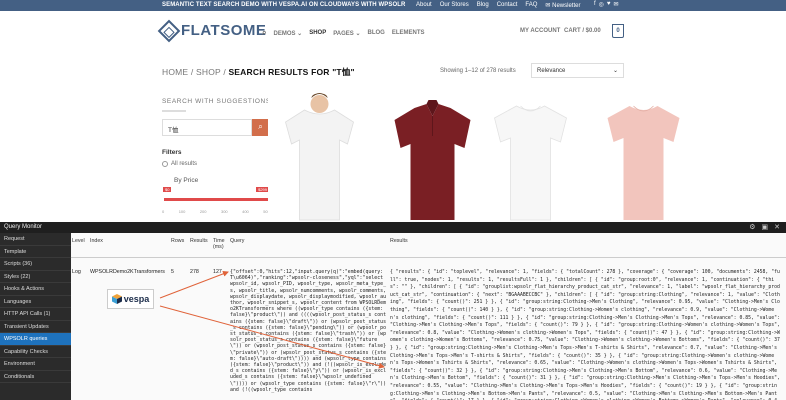  What do you see at coordinates (216, 211) in the screenshot?
I see `price-ticks: 0 100 200 300 400 500` at bounding box center [216, 211].